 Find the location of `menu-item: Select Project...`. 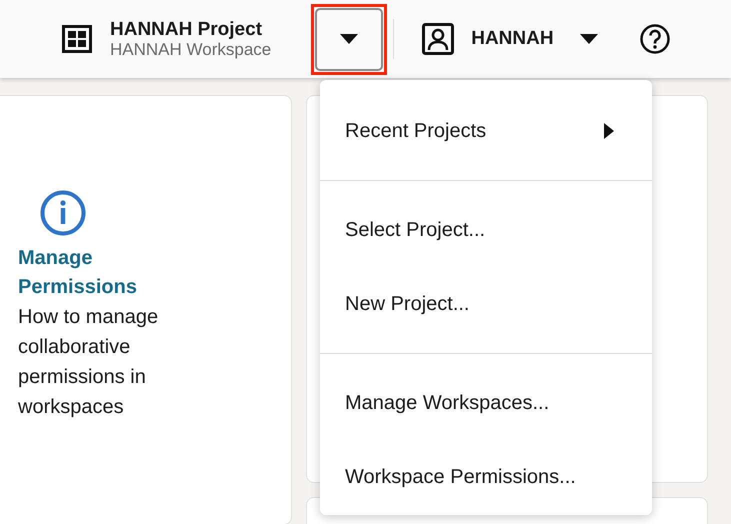

menu-item: Select Project... is located at coordinates (486, 230).